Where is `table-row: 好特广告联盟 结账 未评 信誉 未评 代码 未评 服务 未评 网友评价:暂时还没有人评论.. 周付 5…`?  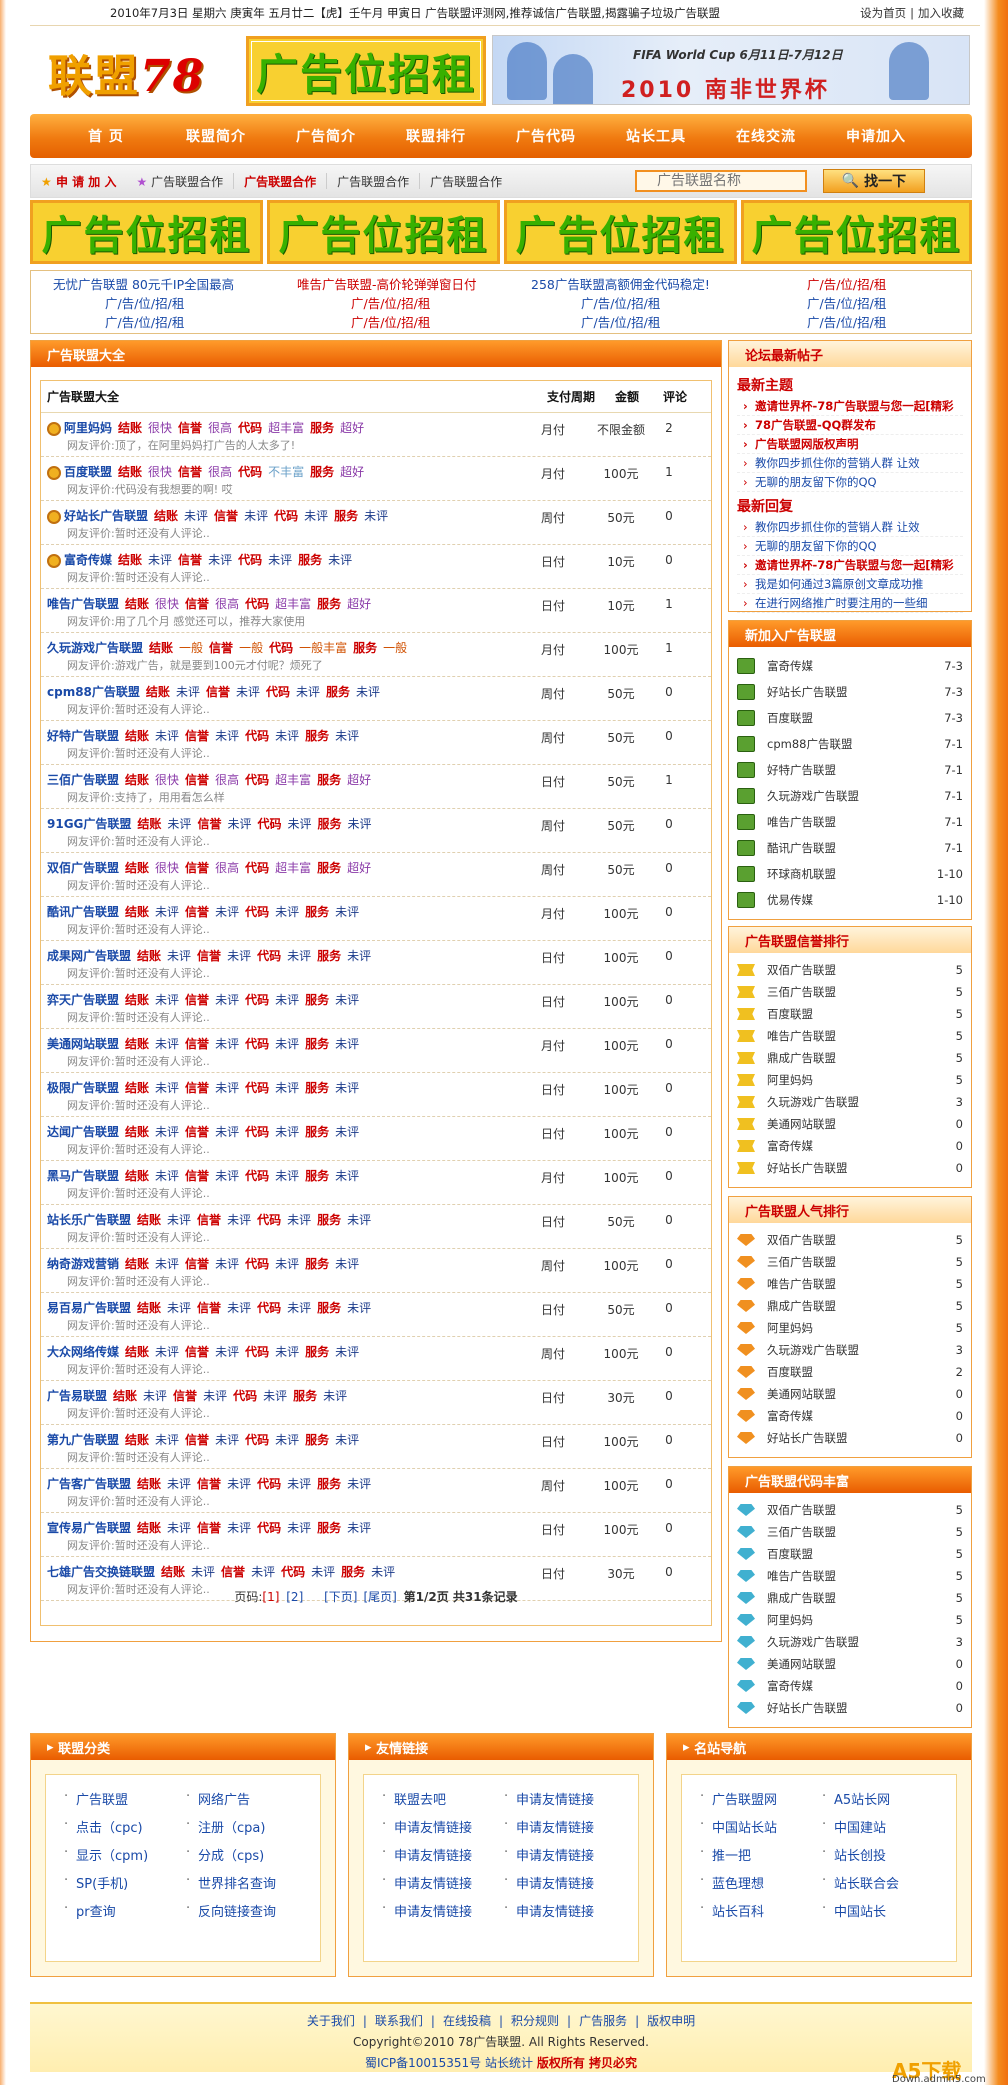
table-row: 好特广告联盟 结账 未评 信誉 未评 代码 未评 服务 未评 网友评价:暂时还没有人评论.. 周付 5… is located at coordinates (376, 743).